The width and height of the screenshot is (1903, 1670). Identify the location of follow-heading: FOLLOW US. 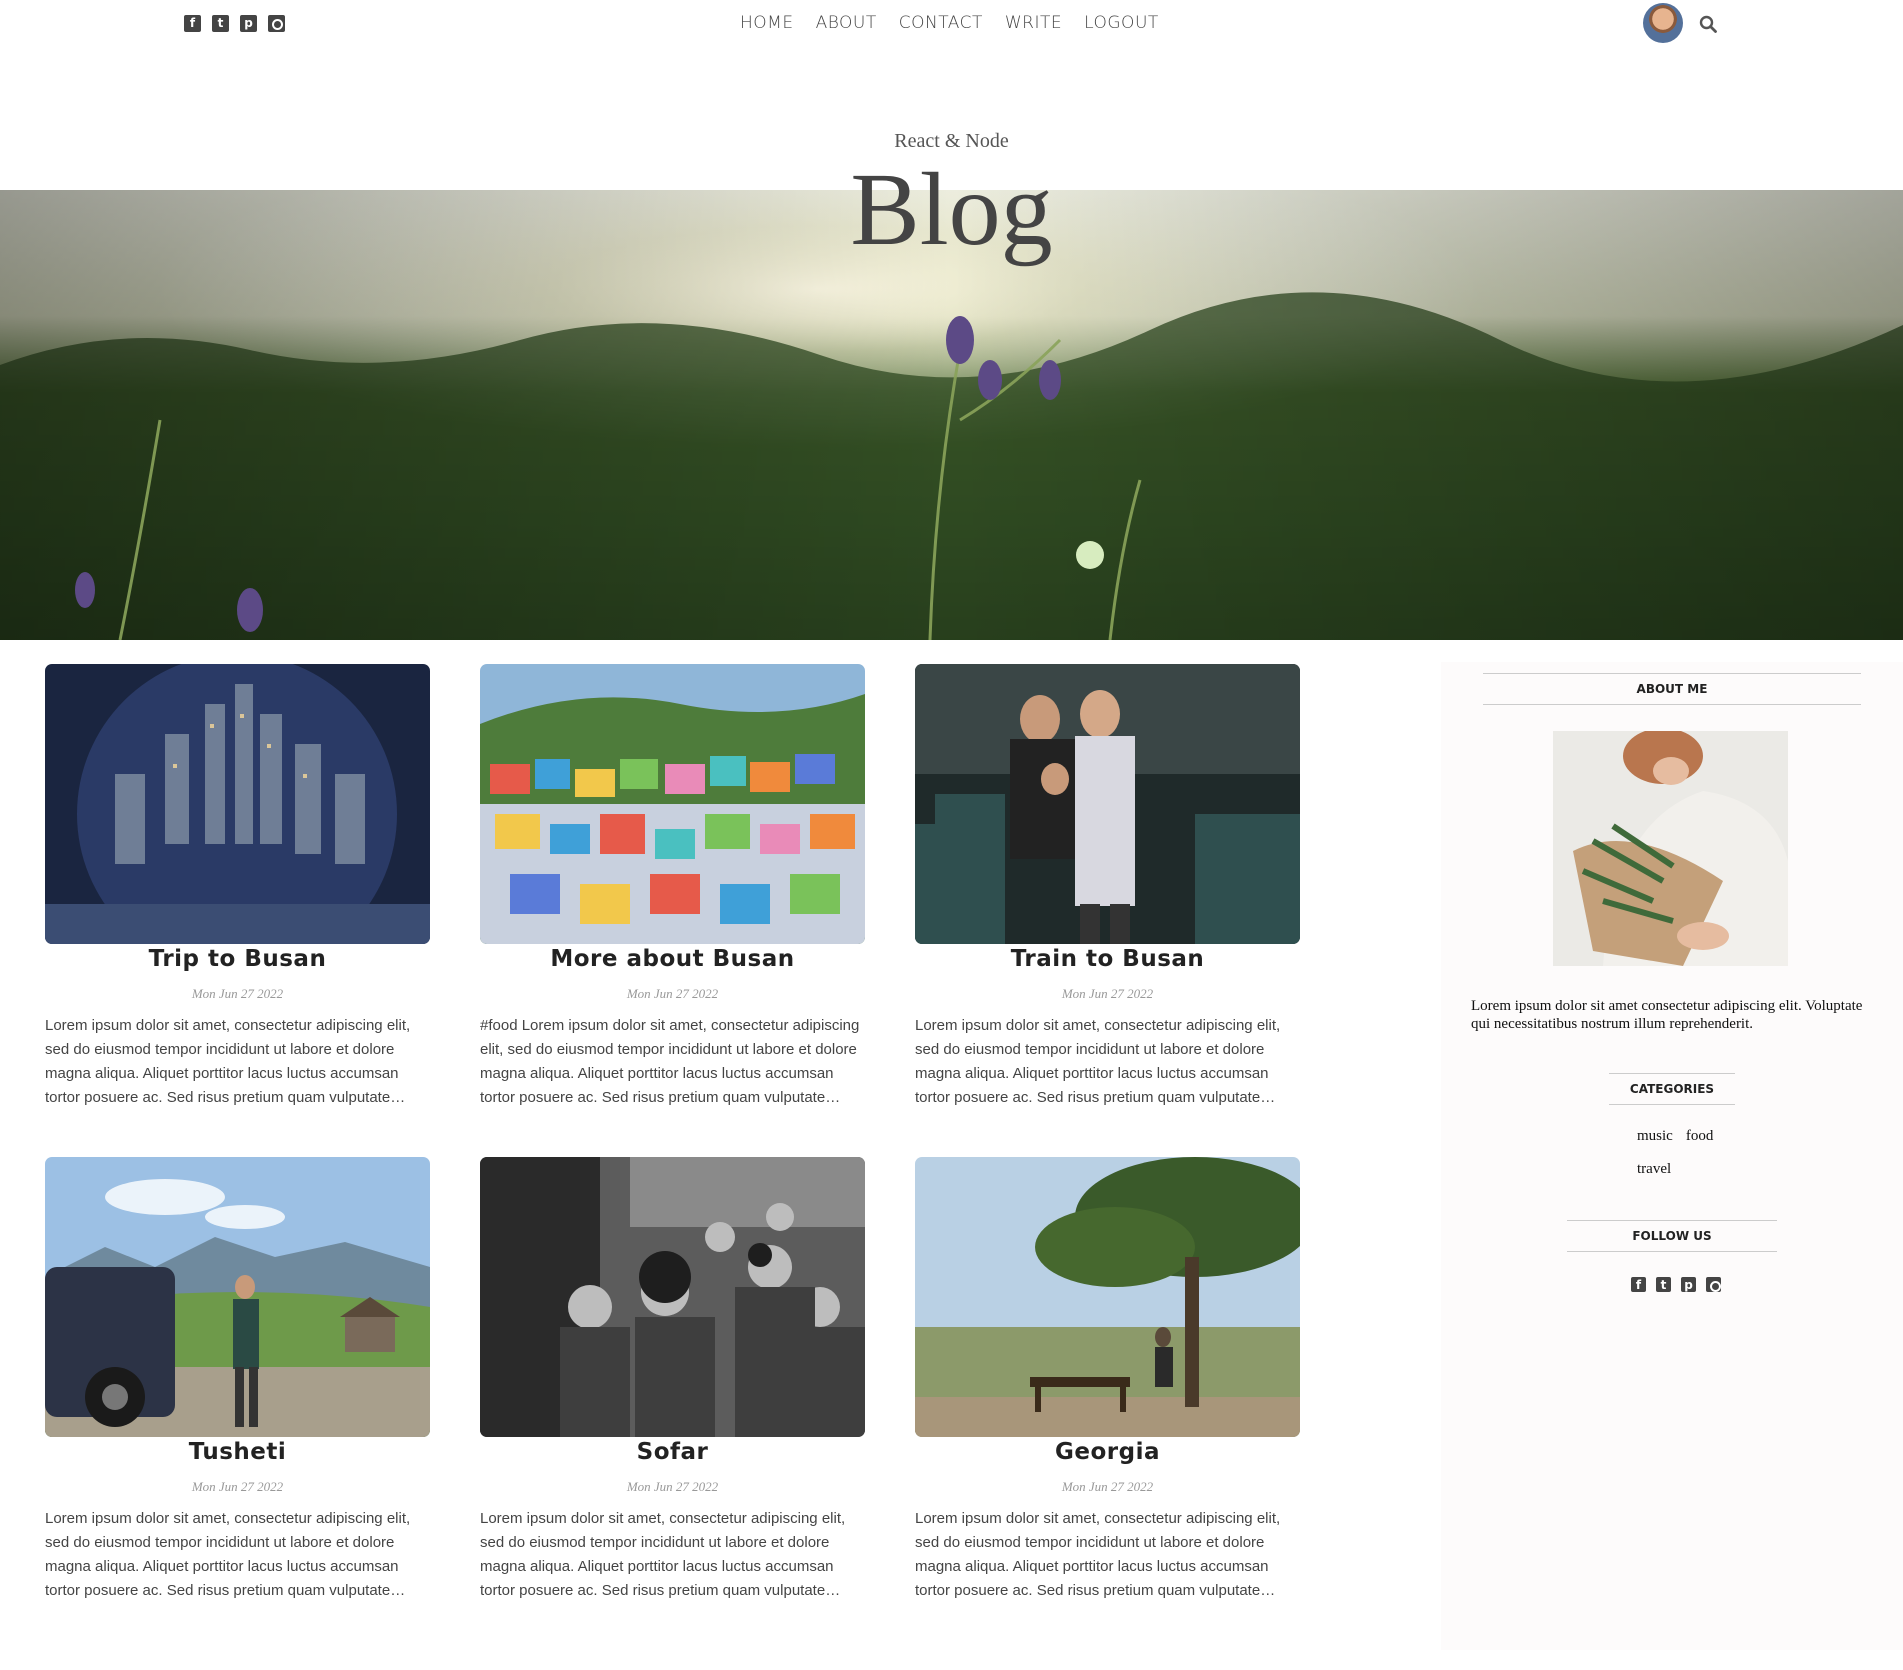
(1672, 1236).